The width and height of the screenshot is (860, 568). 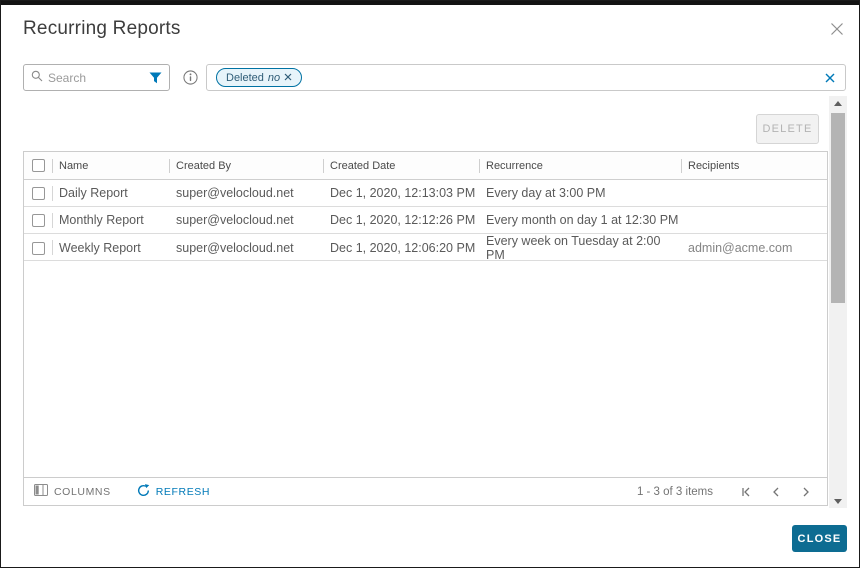 I want to click on active-filters-bar: Deleted no, so click(x=526, y=77).